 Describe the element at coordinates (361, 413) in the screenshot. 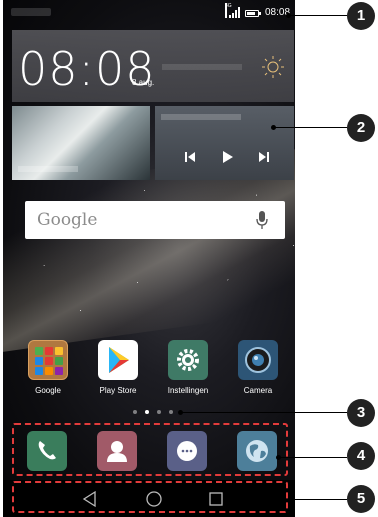

I see `callout-3: 3` at that location.